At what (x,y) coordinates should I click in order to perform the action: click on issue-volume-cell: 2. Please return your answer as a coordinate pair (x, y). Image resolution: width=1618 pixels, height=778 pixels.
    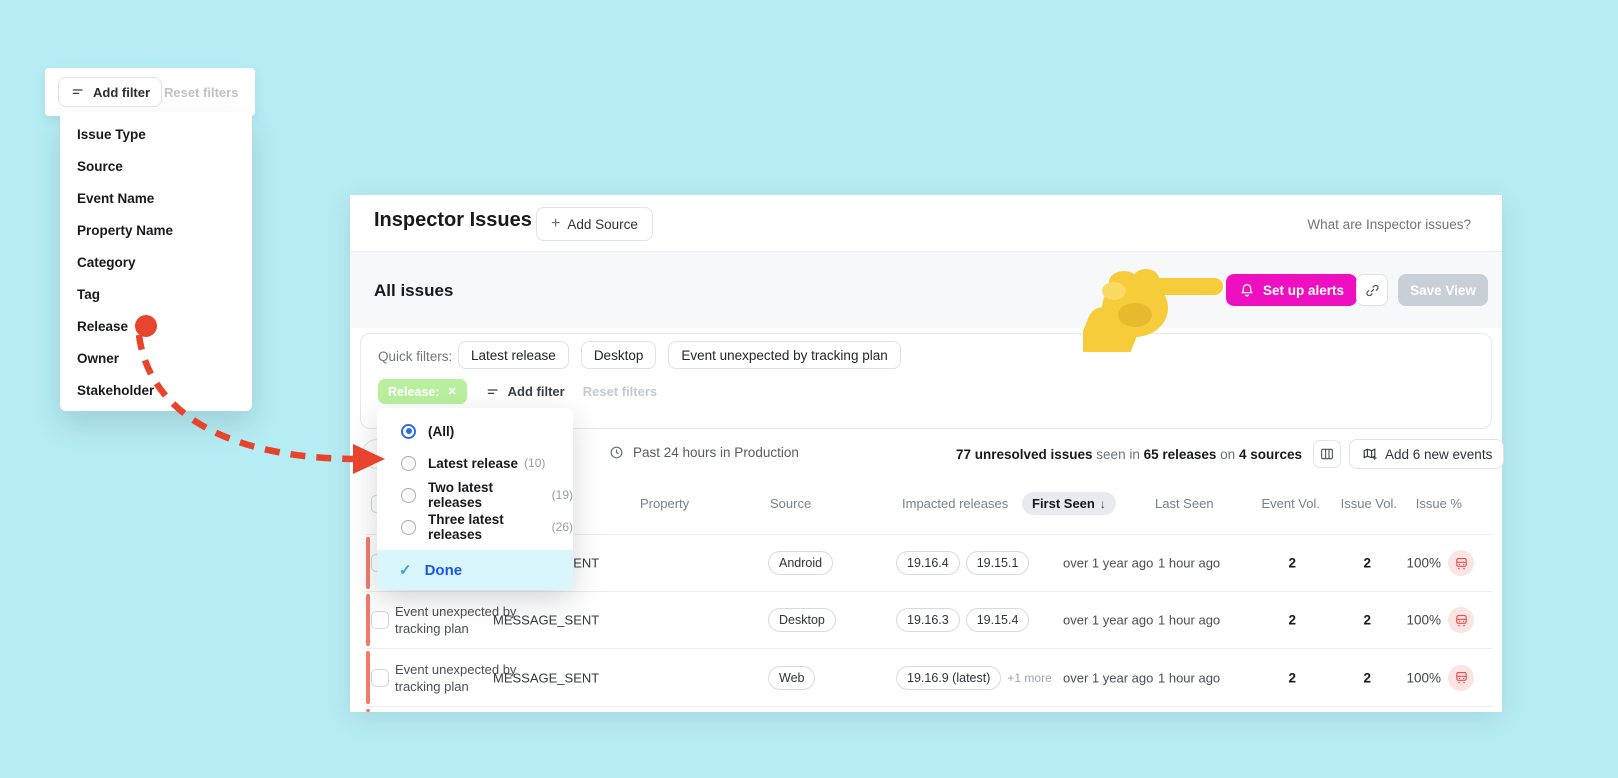
    Looking at the image, I should click on (1367, 620).